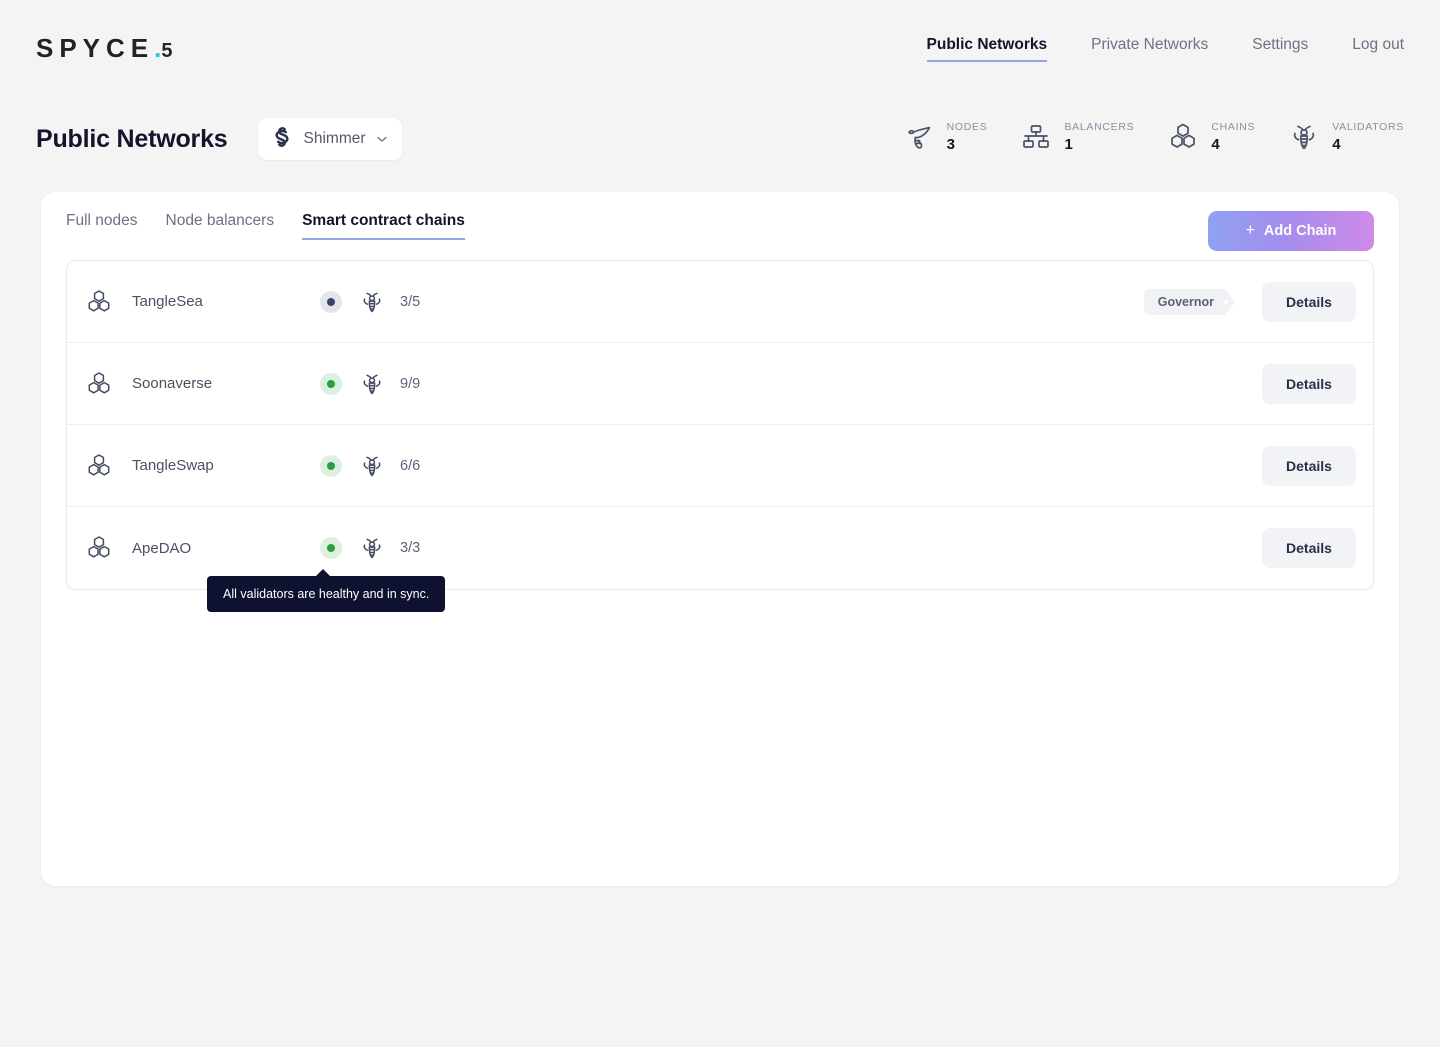  What do you see at coordinates (334, 138) in the screenshot?
I see `network-selector-value: Shimmer` at bounding box center [334, 138].